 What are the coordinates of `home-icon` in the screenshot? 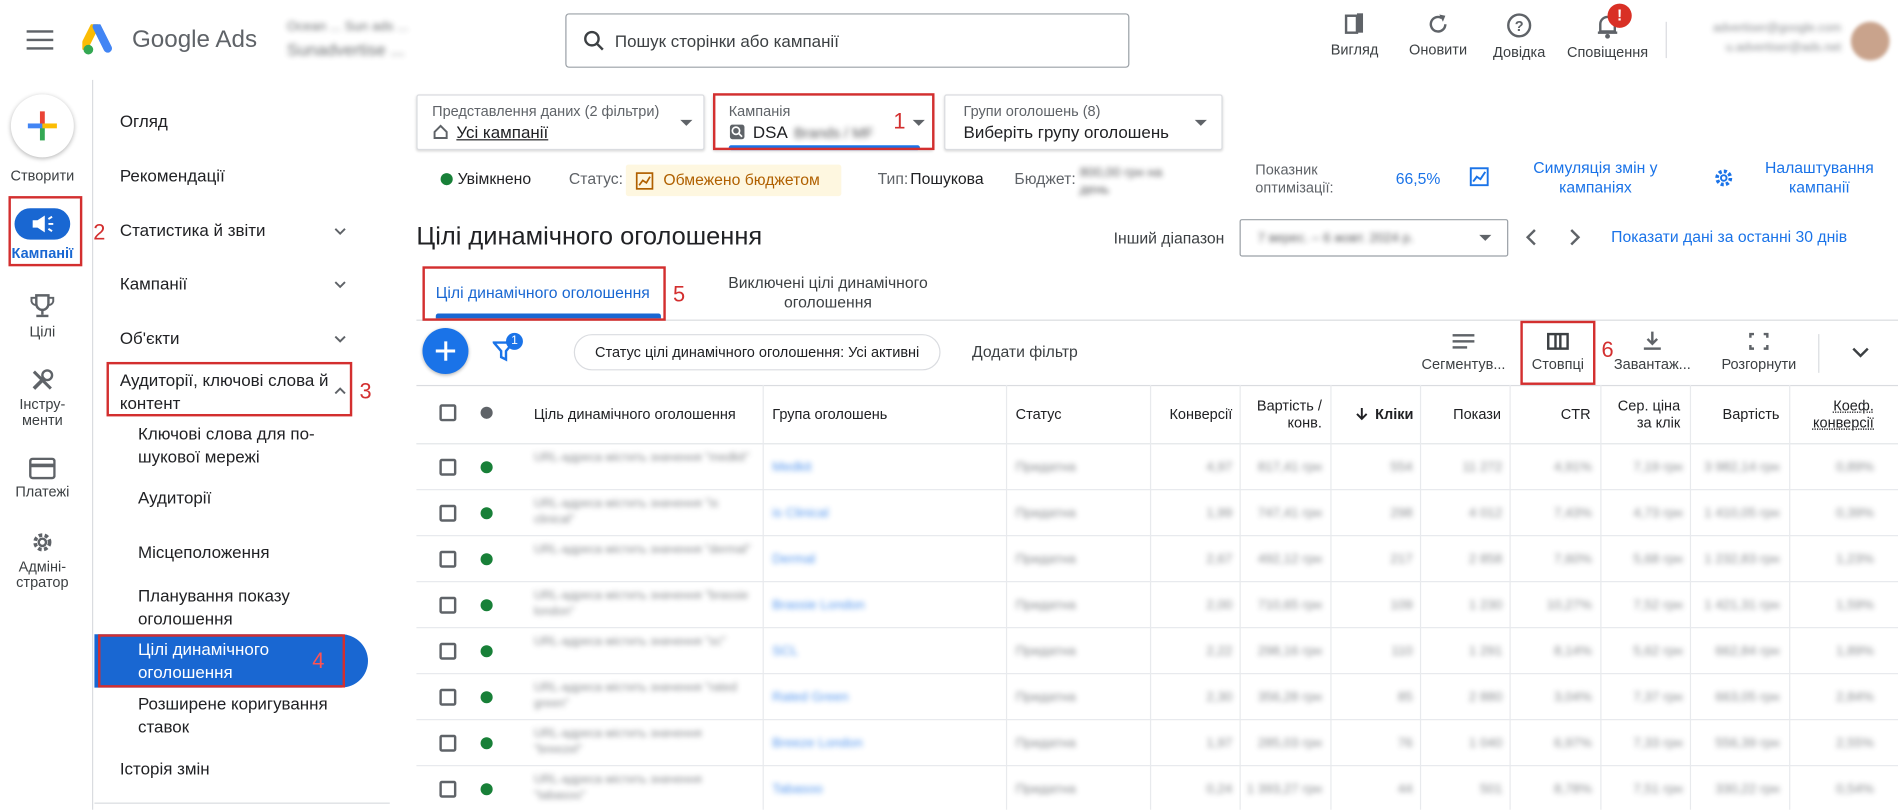 It's located at (440, 131).